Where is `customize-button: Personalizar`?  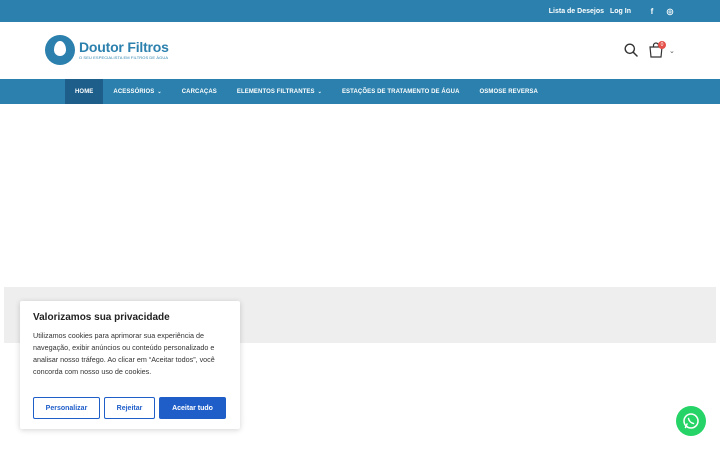
customize-button: Personalizar is located at coordinates (66, 408).